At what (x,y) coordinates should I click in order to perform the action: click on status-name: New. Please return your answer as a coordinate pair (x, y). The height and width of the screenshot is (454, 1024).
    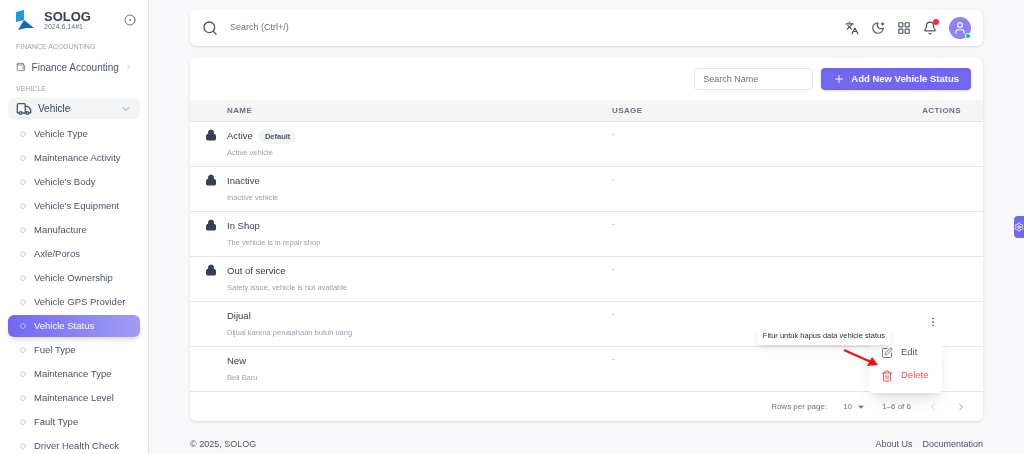
    Looking at the image, I should click on (236, 361).